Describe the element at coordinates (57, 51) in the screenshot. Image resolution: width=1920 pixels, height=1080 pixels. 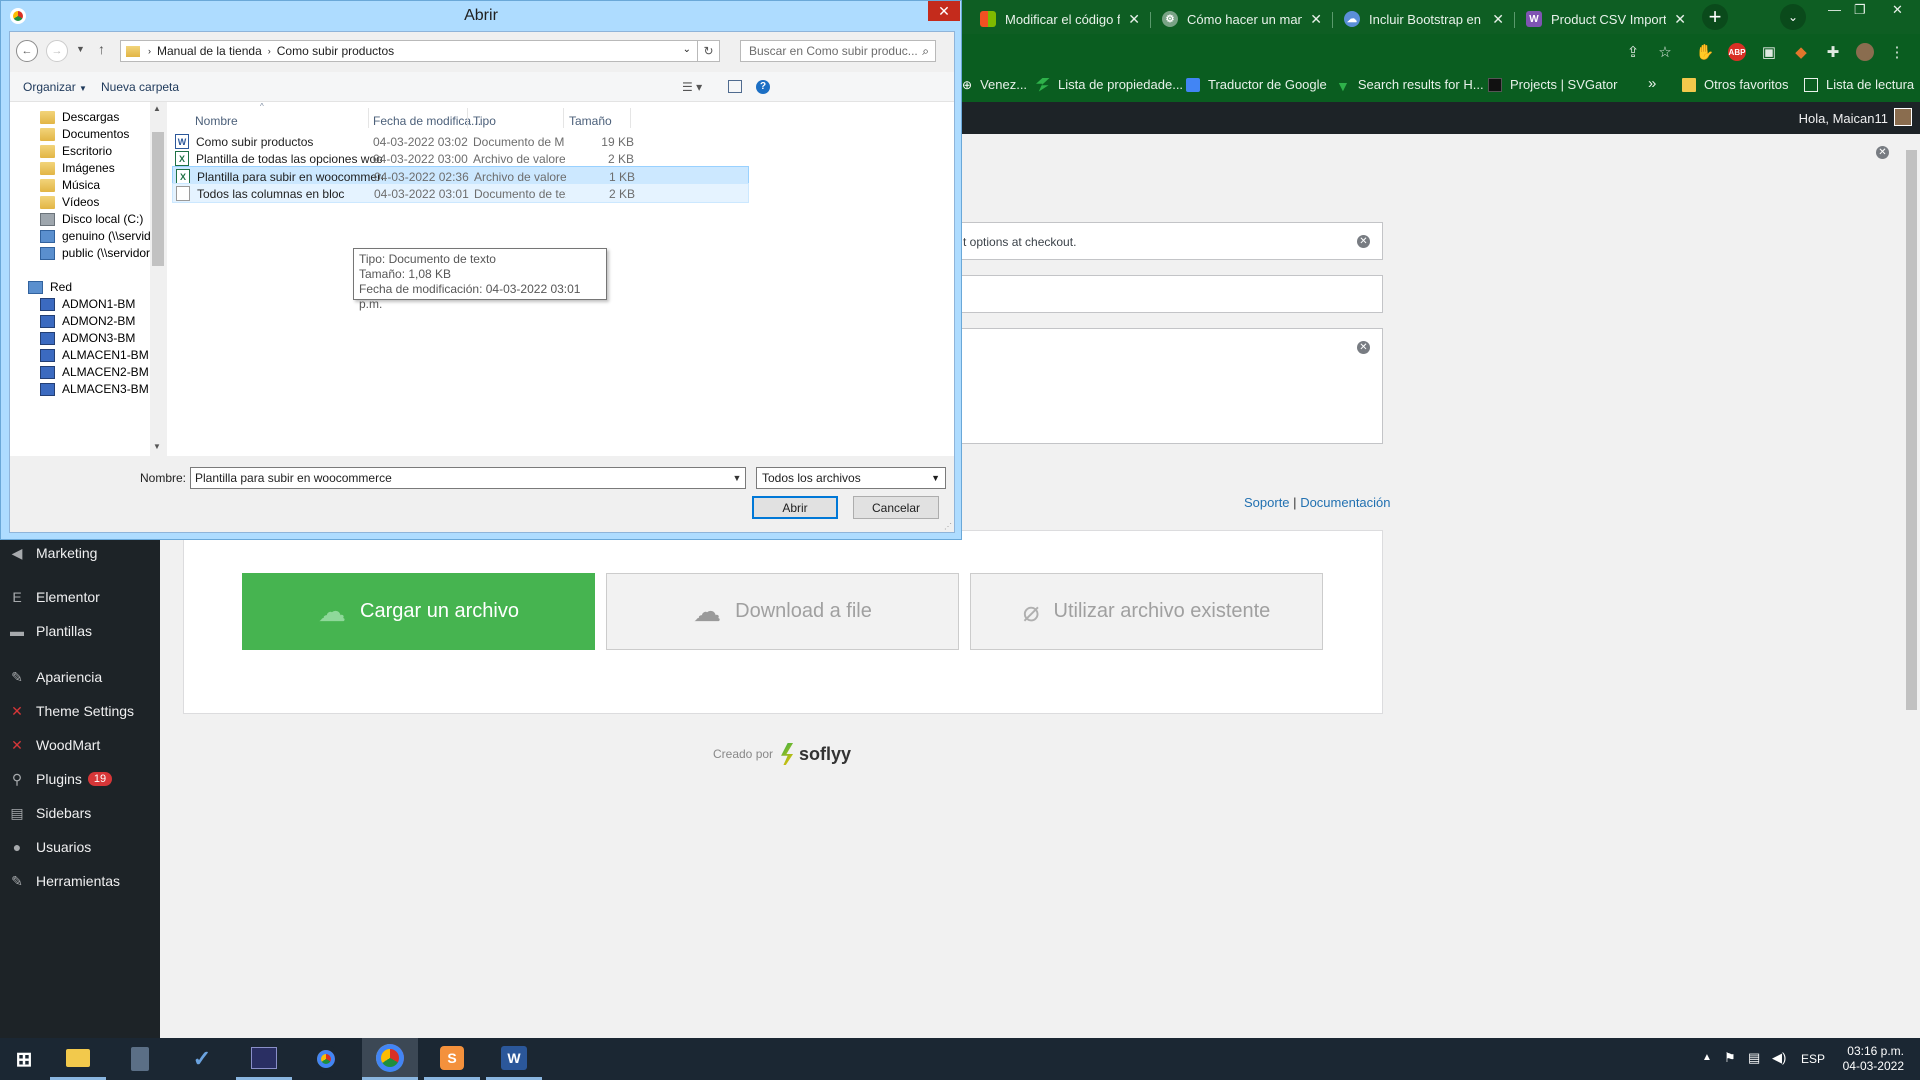
I see `forward-button: →` at that location.